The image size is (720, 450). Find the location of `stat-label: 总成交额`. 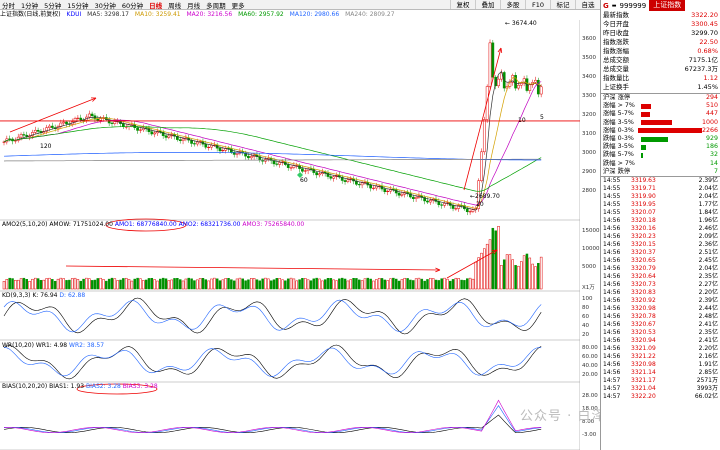

stat-label: 总成交额 is located at coordinates (616, 60).